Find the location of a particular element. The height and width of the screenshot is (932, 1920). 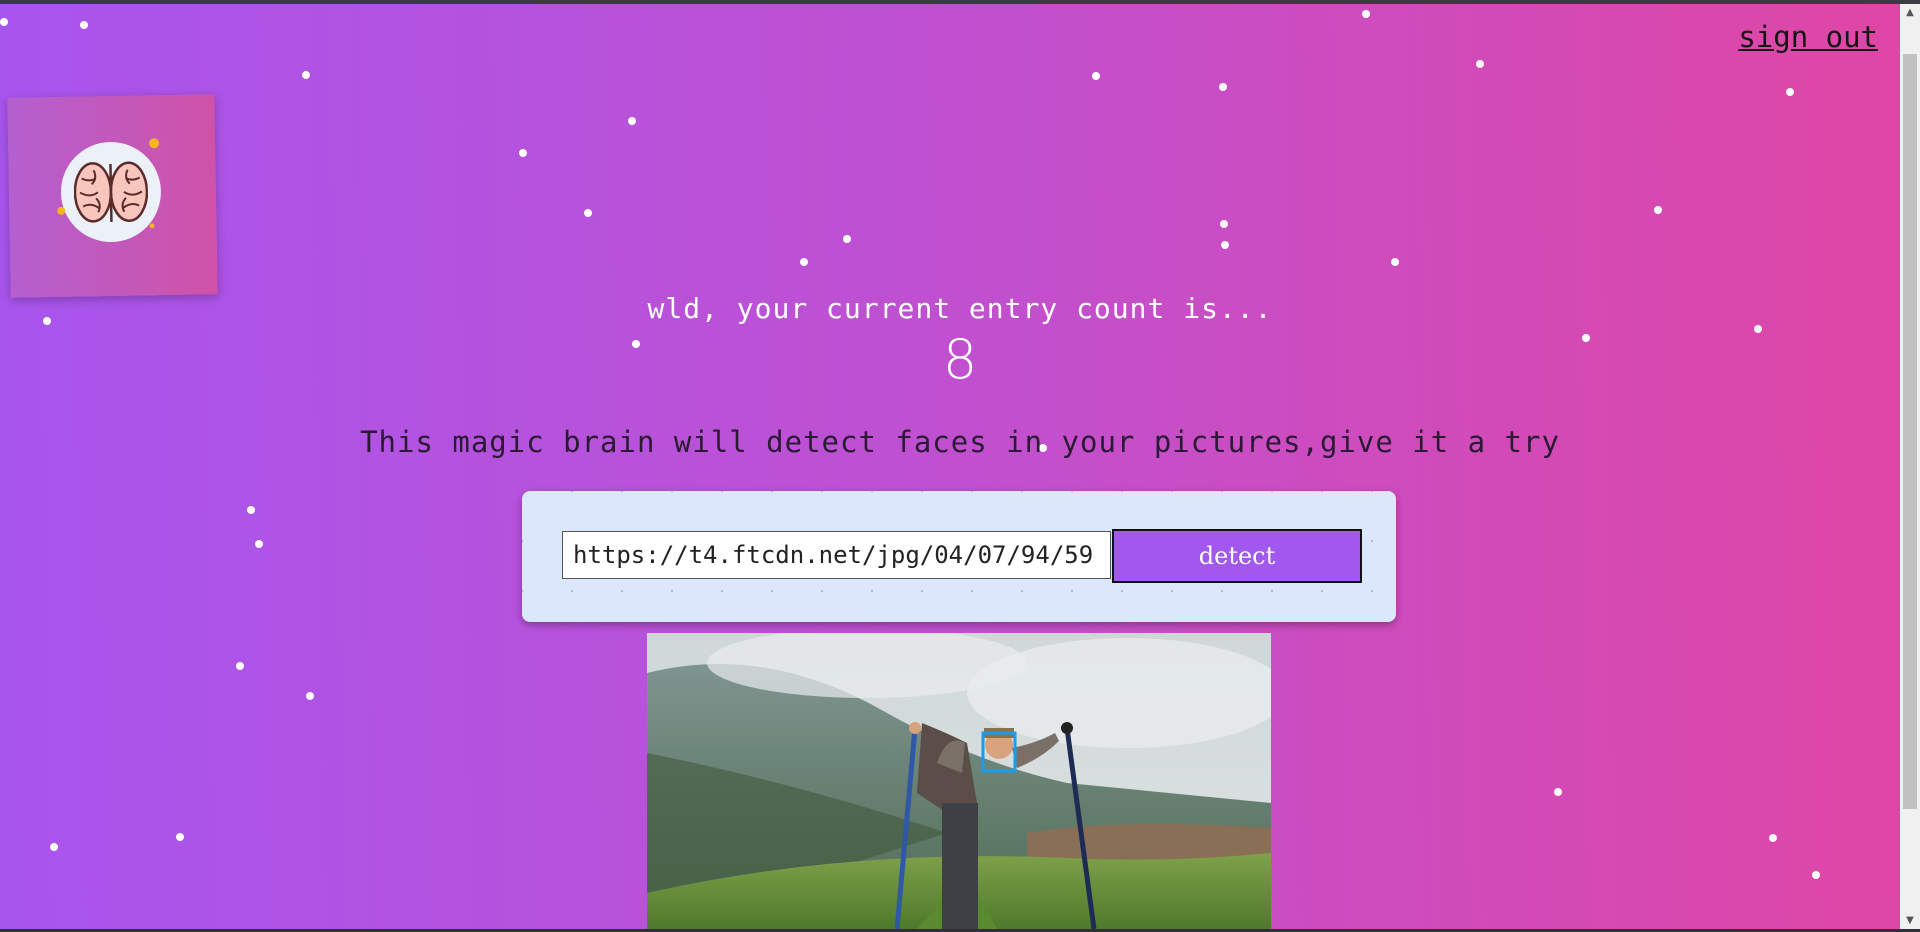

scroll-thumb is located at coordinates (1910, 431).